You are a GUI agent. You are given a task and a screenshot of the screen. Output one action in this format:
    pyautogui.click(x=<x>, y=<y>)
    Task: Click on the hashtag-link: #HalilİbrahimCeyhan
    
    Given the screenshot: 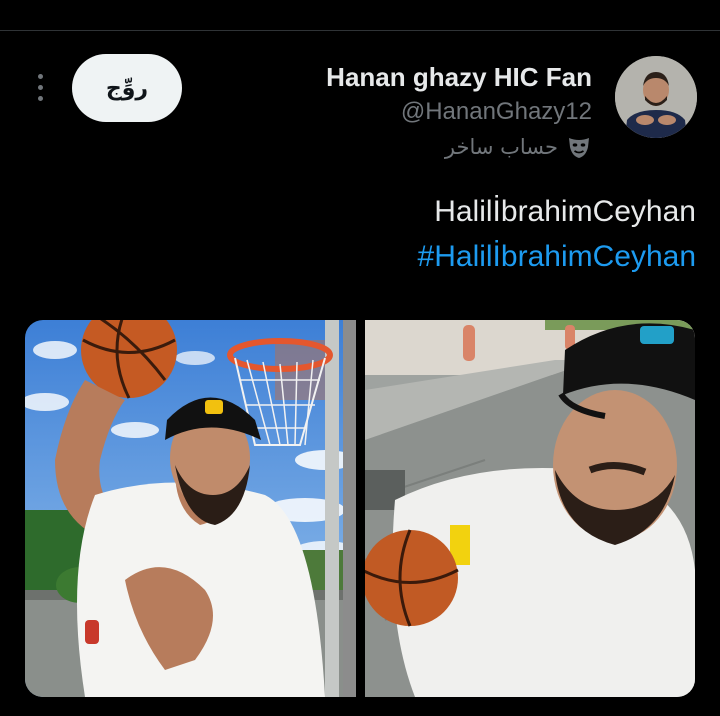 What is the action you would take?
    pyautogui.click(x=557, y=257)
    